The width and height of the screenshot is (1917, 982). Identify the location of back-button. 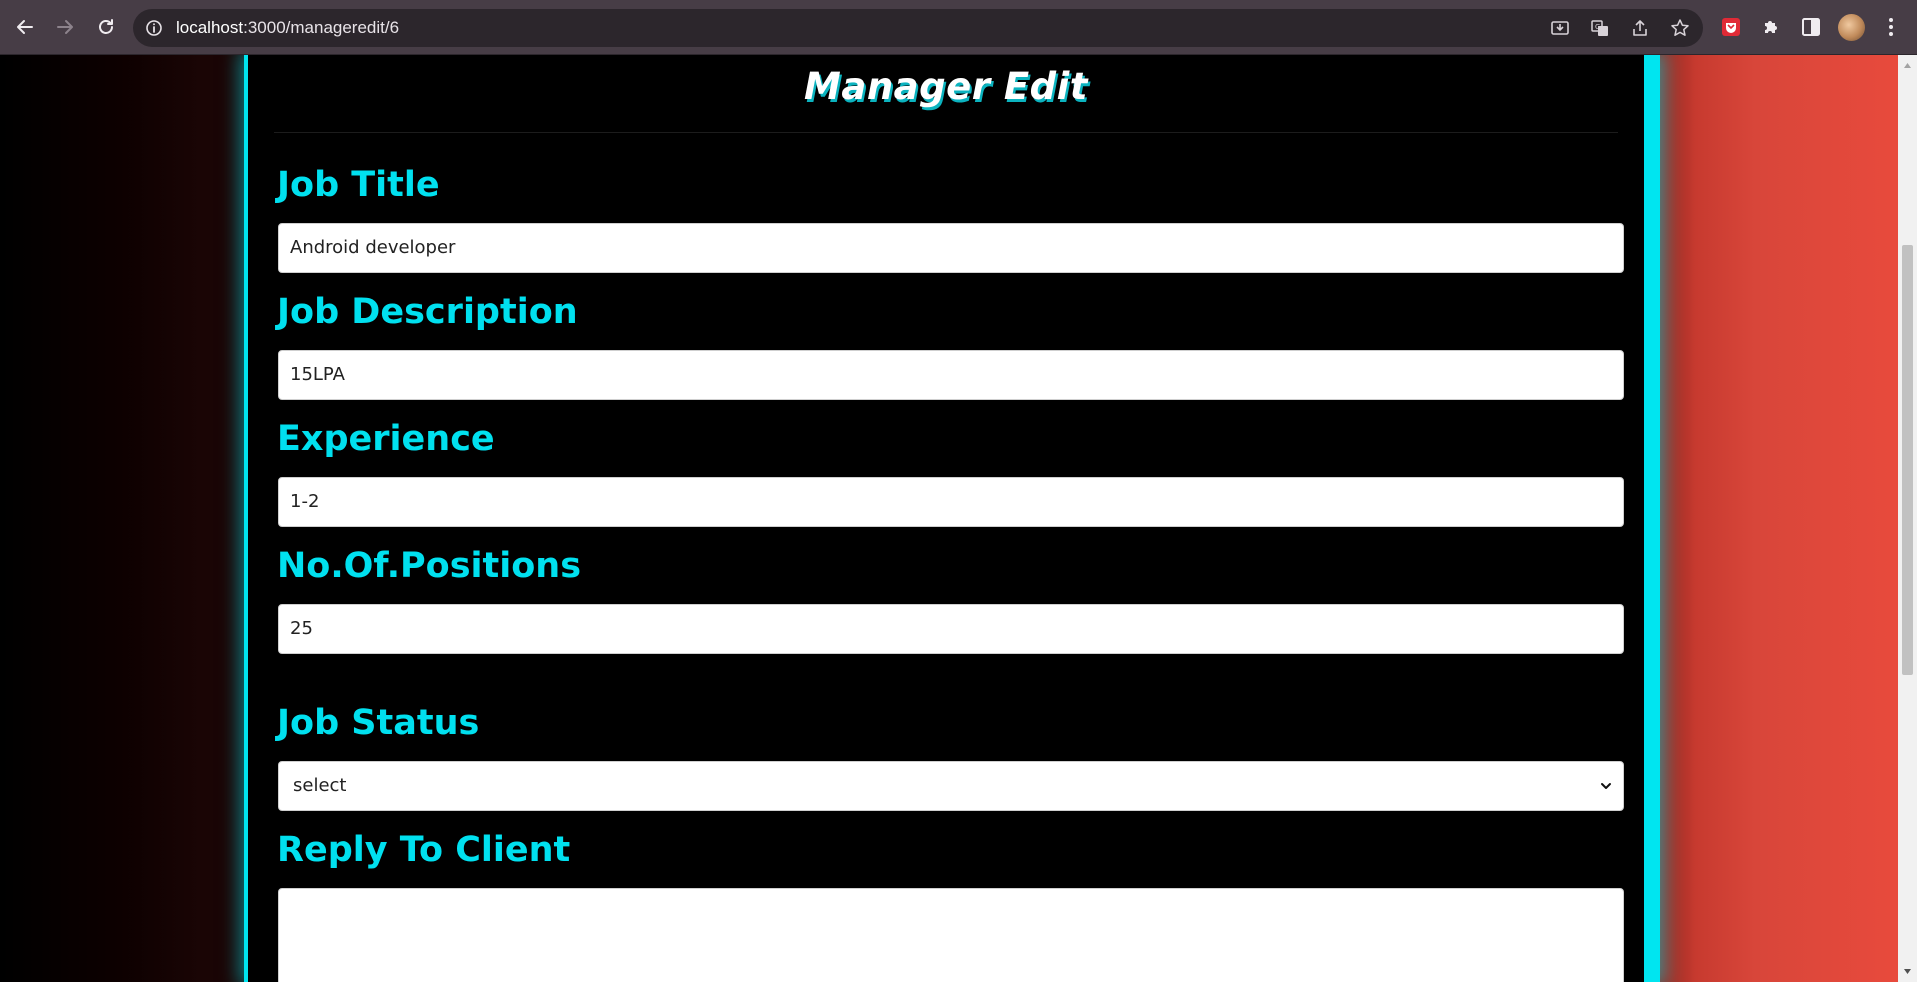
(25, 27).